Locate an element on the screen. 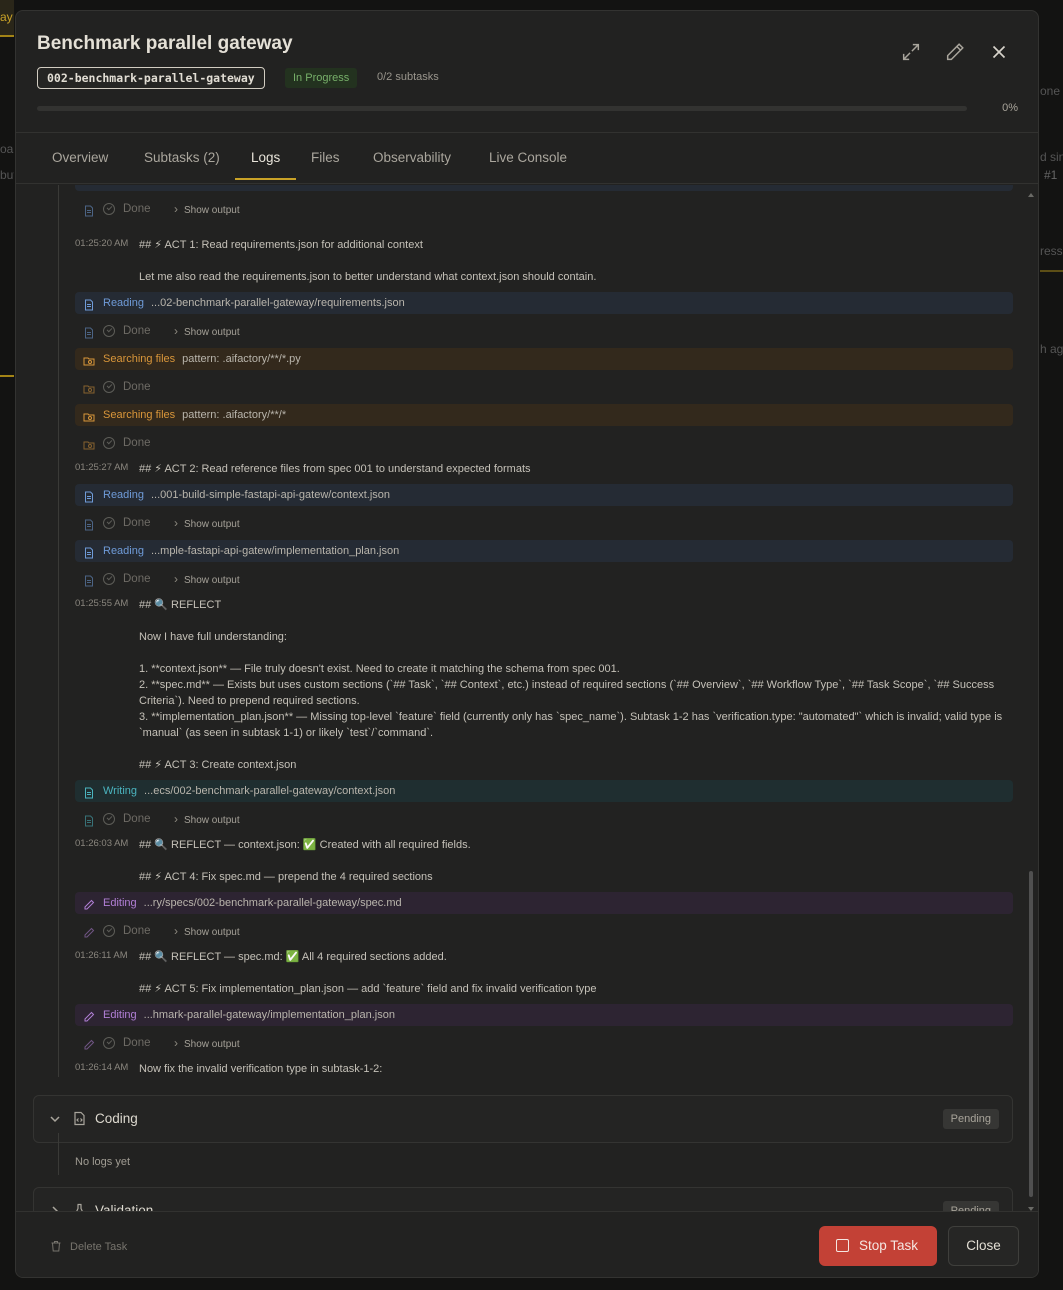 This screenshot has width=1063, height=1290. tab-subtasks: Subtasks (2) is located at coordinates (182, 159).